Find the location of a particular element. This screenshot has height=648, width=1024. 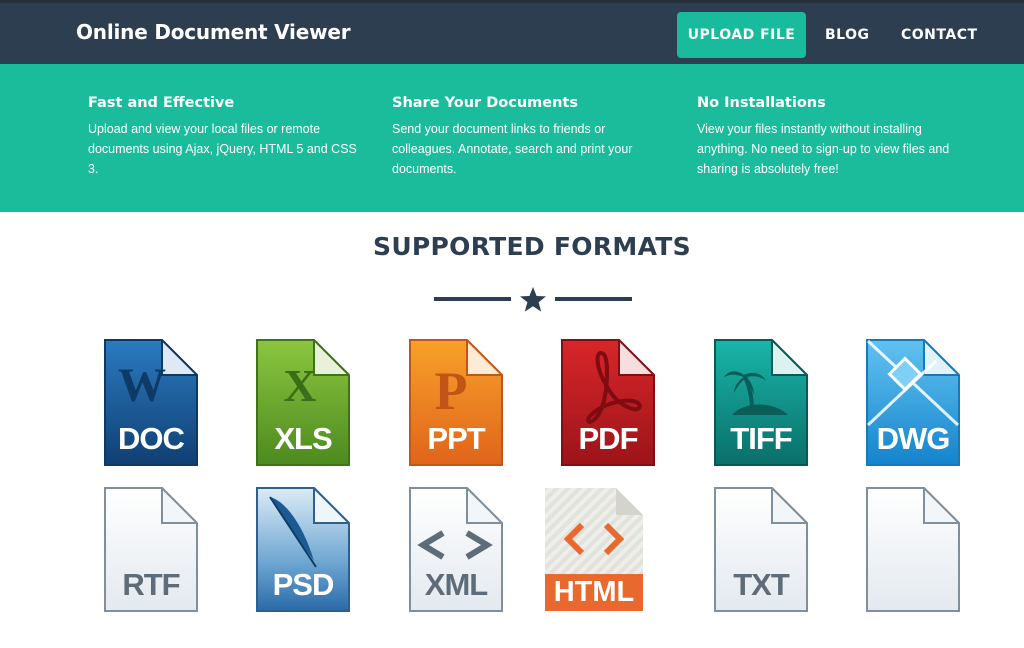

doc-file-icon: W DOC is located at coordinates (151, 402).